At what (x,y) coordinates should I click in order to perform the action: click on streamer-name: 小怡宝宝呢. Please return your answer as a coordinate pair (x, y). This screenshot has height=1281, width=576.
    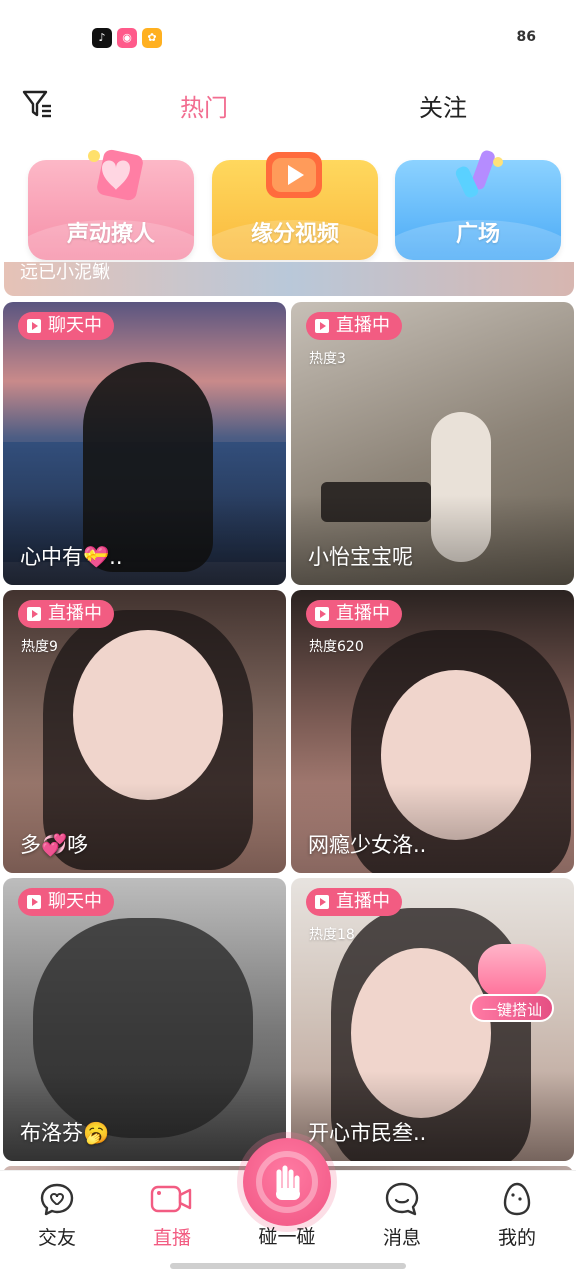
    Looking at the image, I should click on (360, 557).